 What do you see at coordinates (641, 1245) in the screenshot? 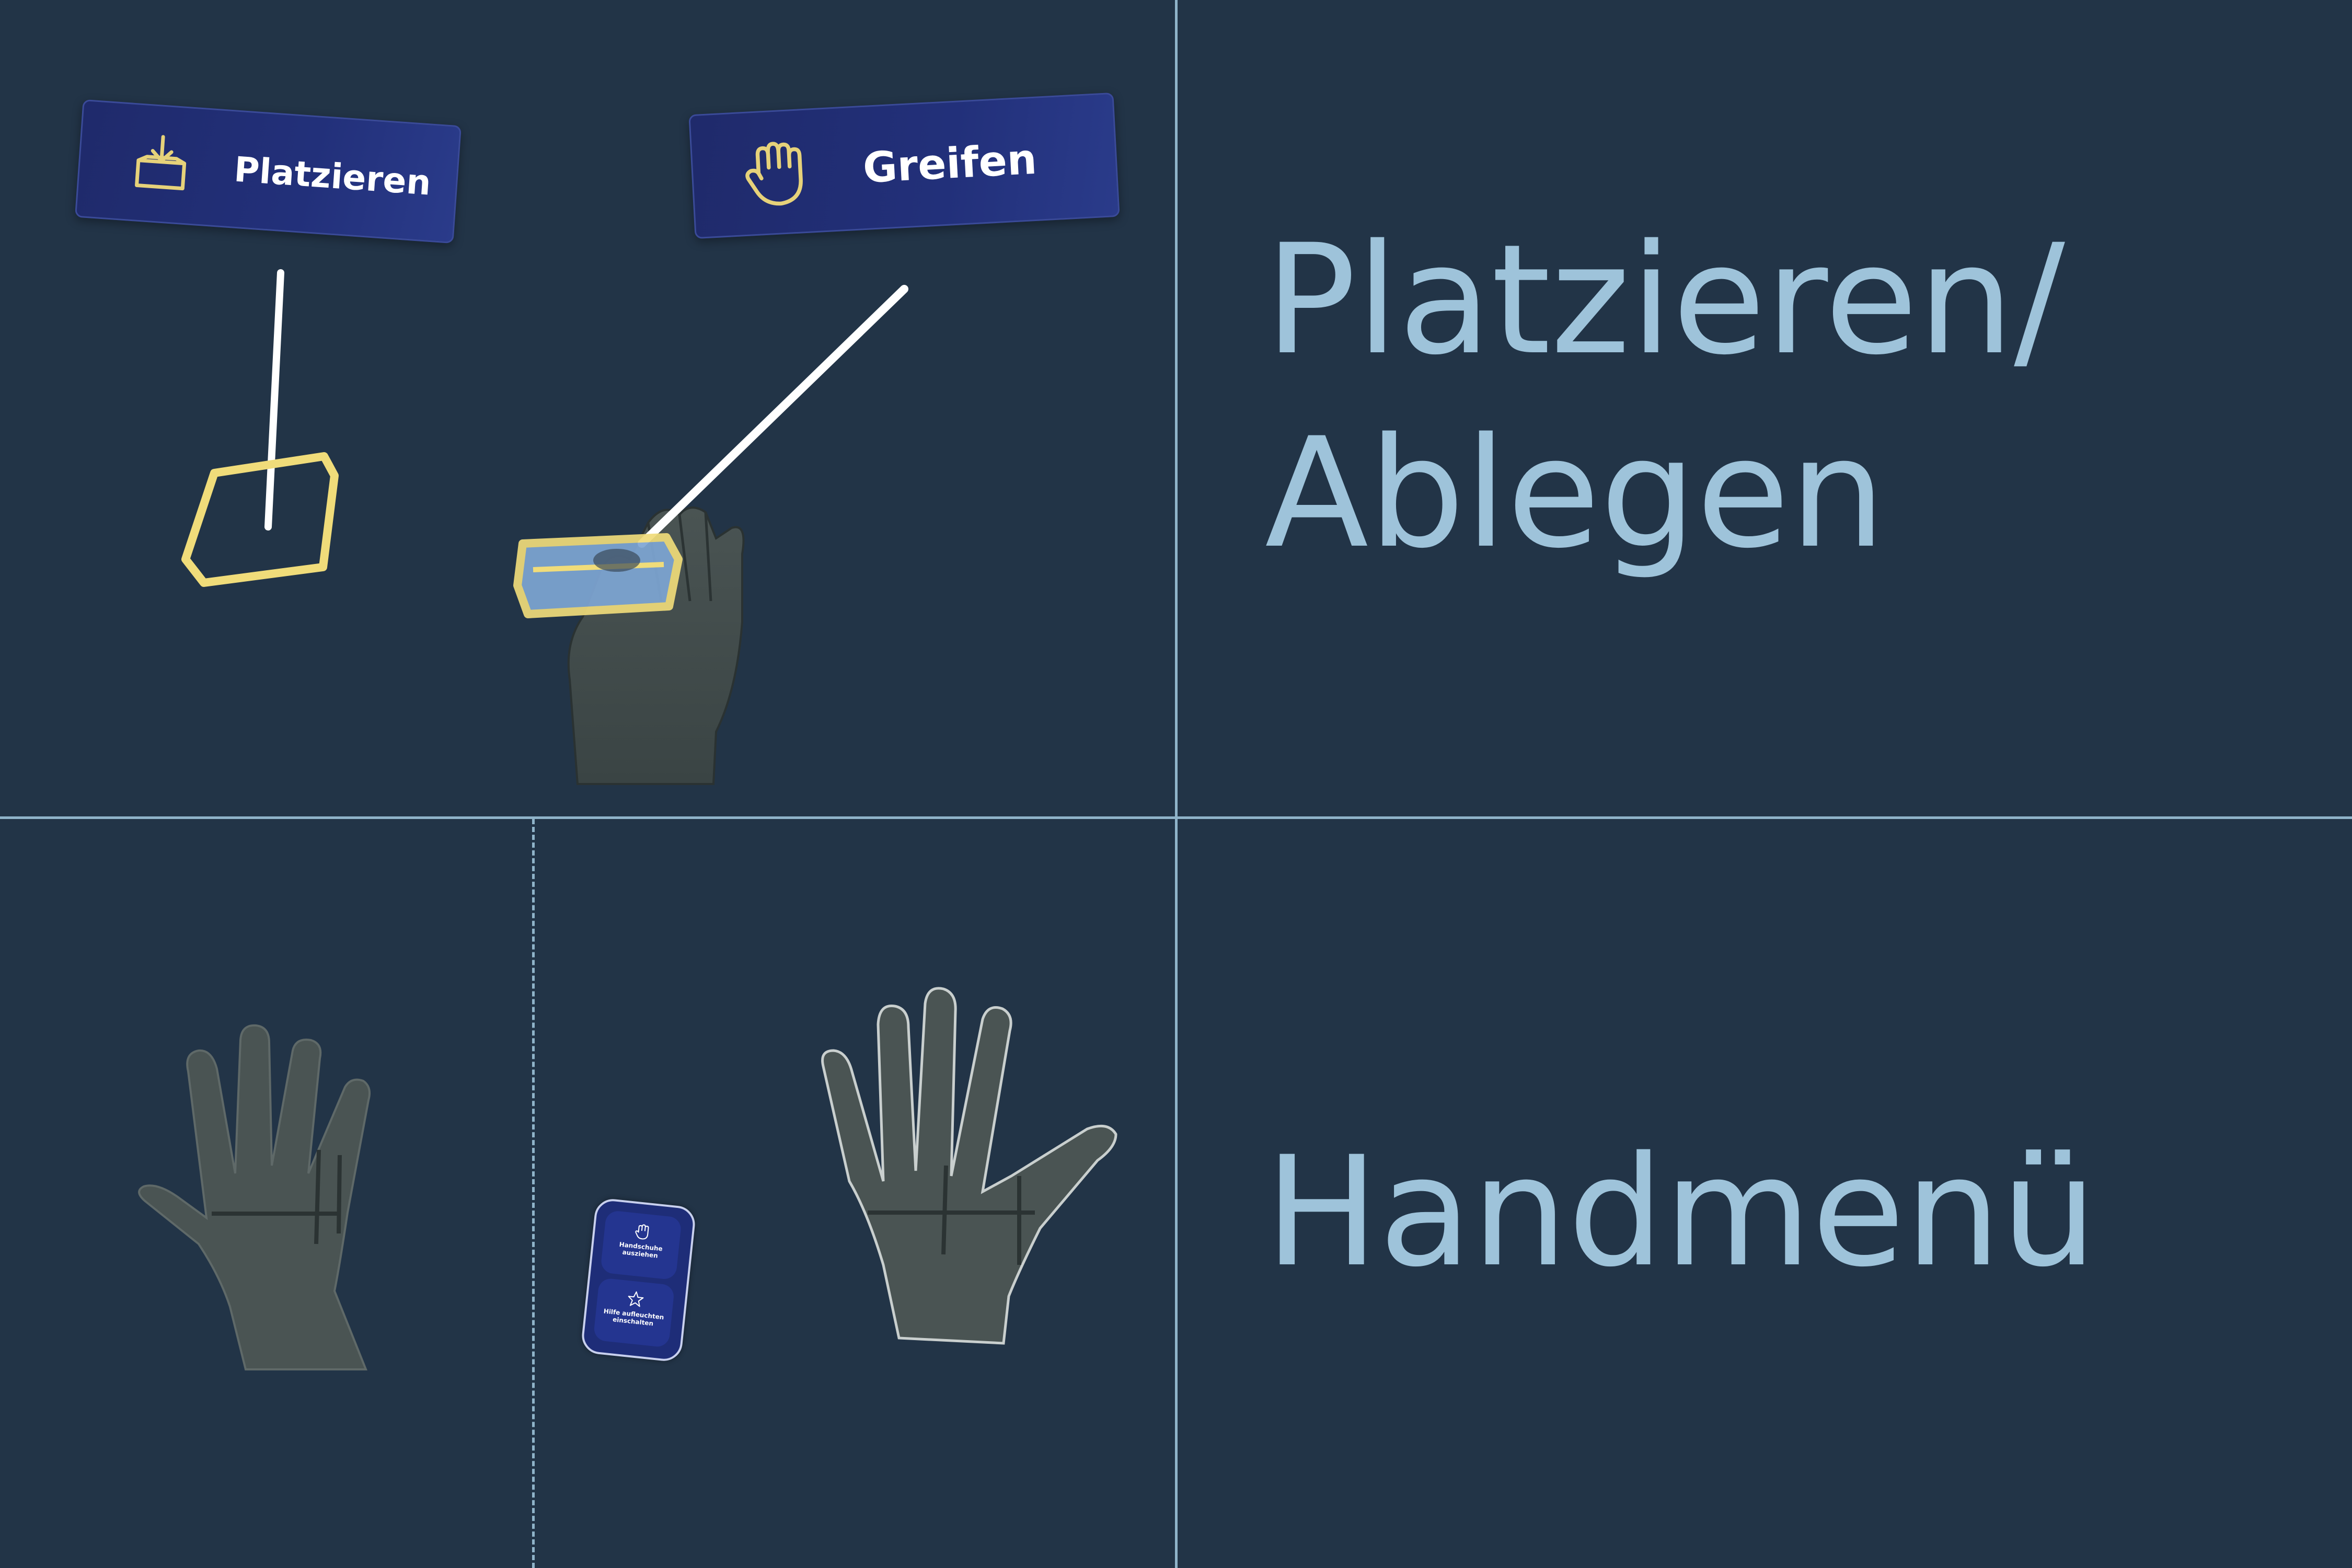
I see `hand-menu-item-gloves: Handschuhe ausziehen` at bounding box center [641, 1245].